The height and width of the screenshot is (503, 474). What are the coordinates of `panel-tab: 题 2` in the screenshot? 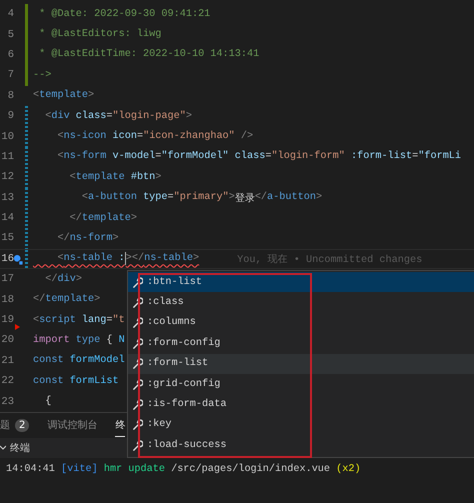 It's located at (15, 425).